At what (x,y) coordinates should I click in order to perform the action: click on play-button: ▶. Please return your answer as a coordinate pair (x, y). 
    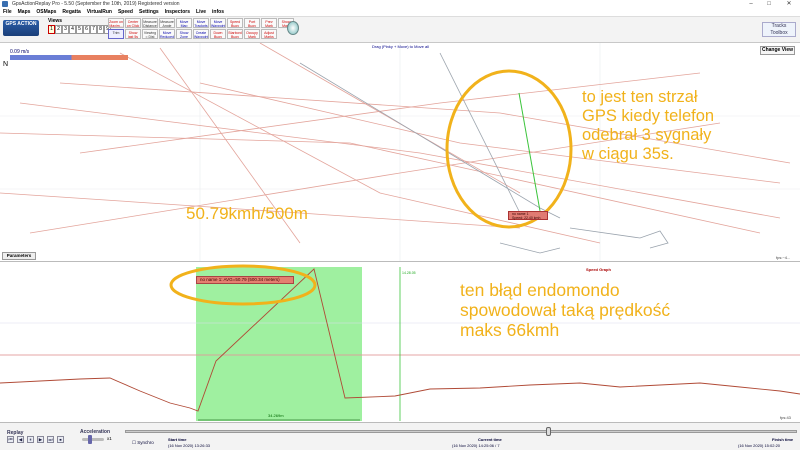
    Looking at the image, I should click on (40, 439).